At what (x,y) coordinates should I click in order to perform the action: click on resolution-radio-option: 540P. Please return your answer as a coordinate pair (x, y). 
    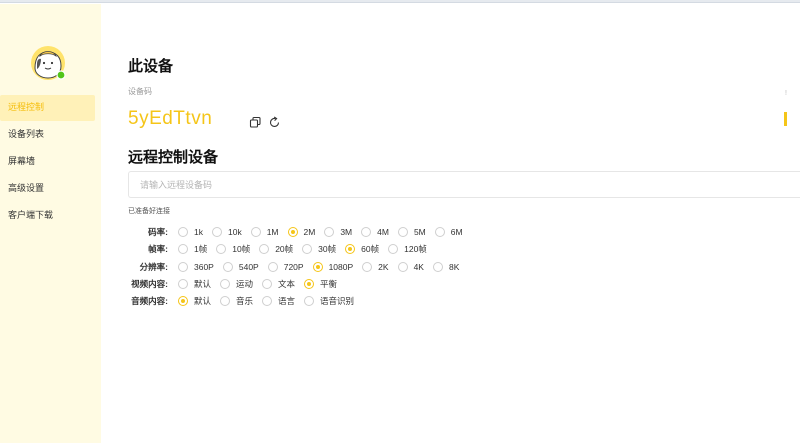
    Looking at the image, I should click on (240, 267).